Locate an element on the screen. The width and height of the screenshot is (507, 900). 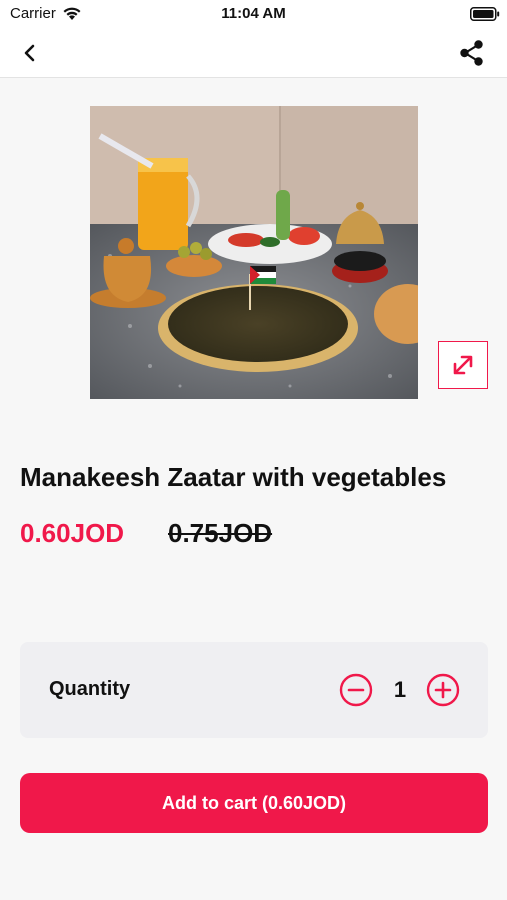
original-price: 0.75JOD is located at coordinates (220, 533).